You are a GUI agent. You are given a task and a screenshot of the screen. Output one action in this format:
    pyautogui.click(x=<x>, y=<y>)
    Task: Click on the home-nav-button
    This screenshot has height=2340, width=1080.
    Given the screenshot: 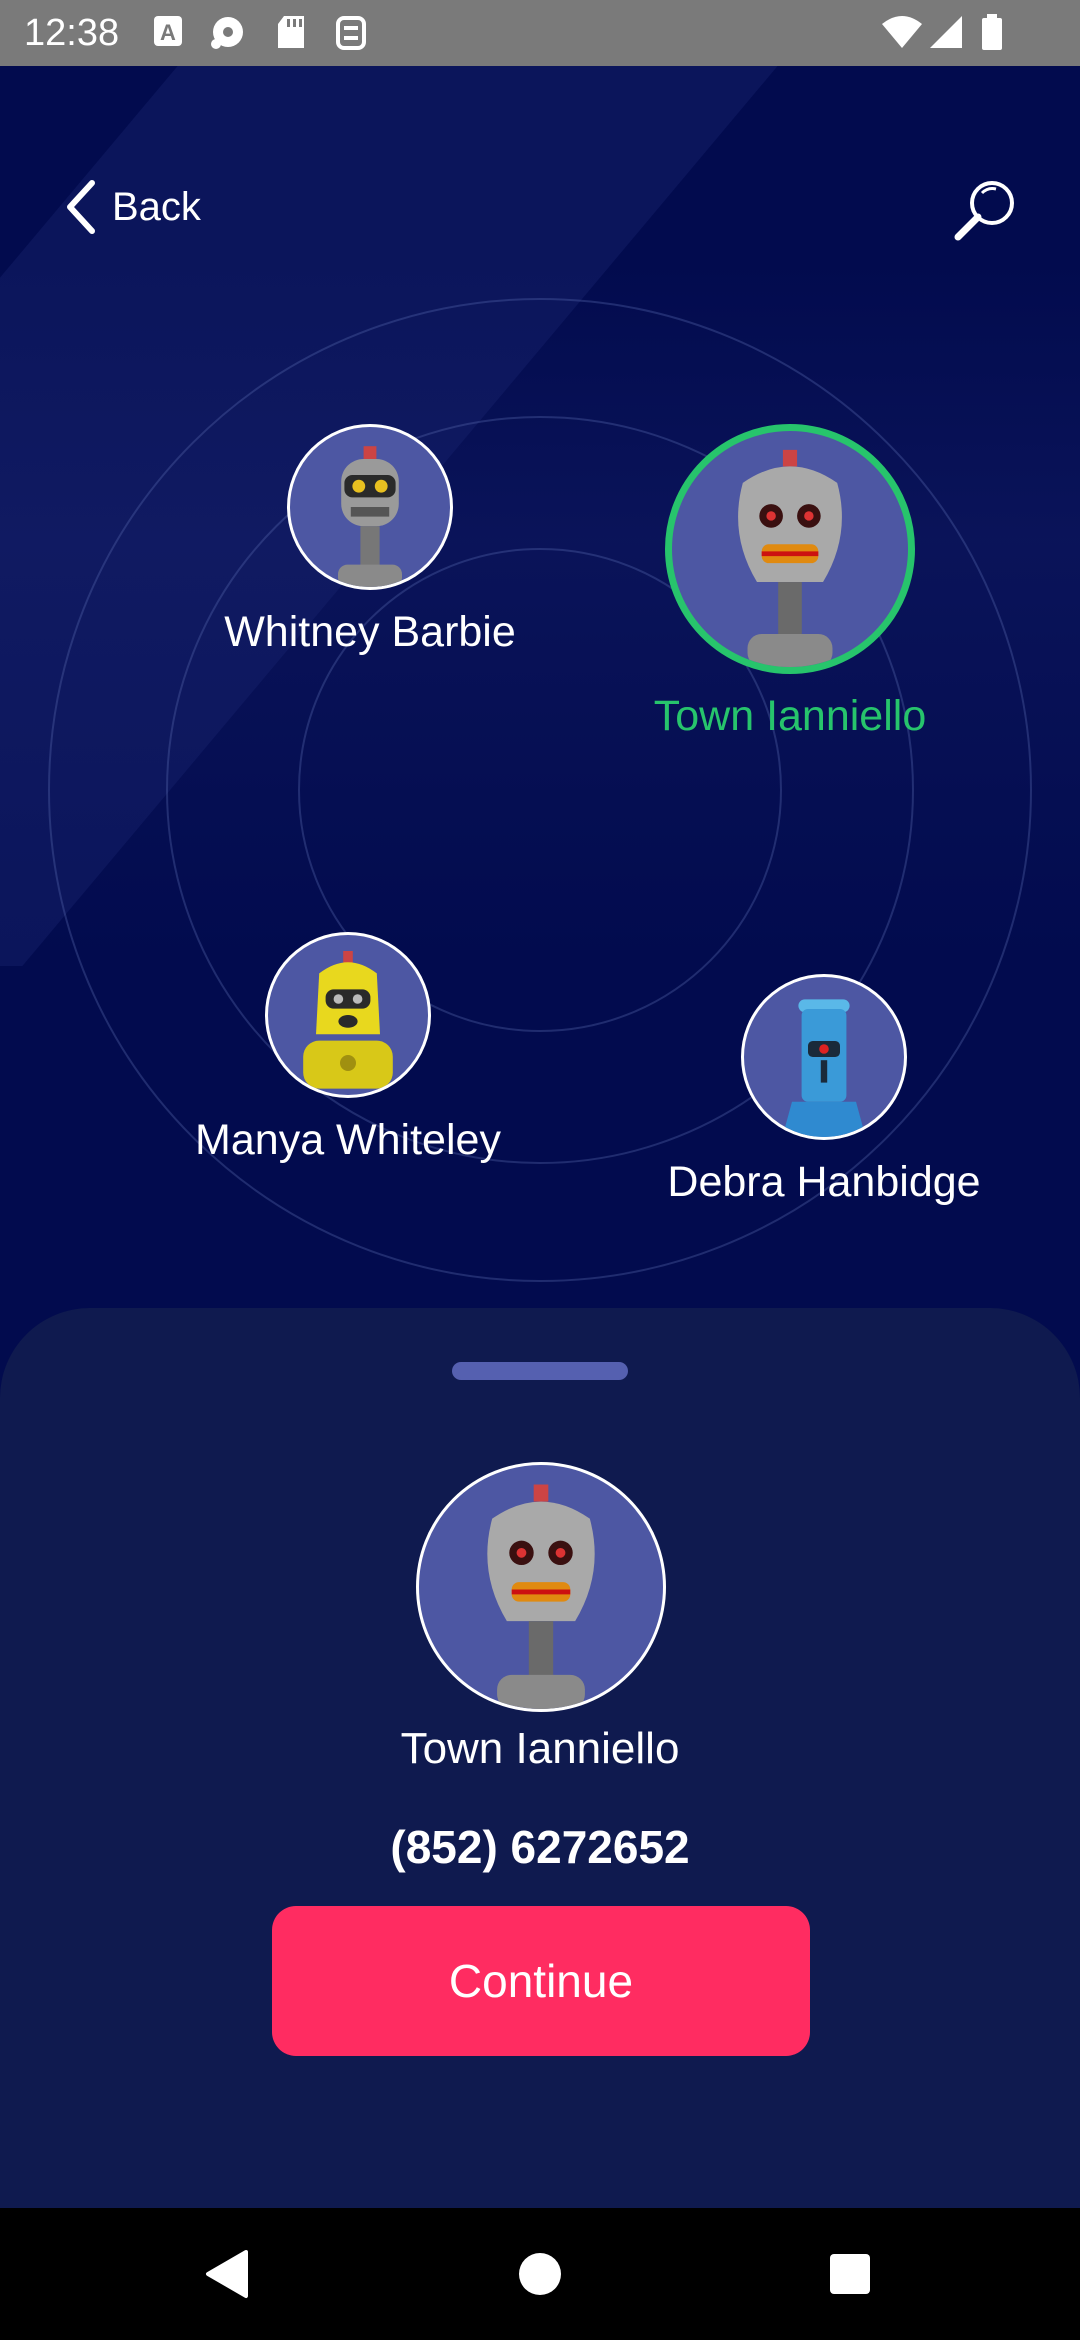 What is the action you would take?
    pyautogui.click(x=540, y=2274)
    